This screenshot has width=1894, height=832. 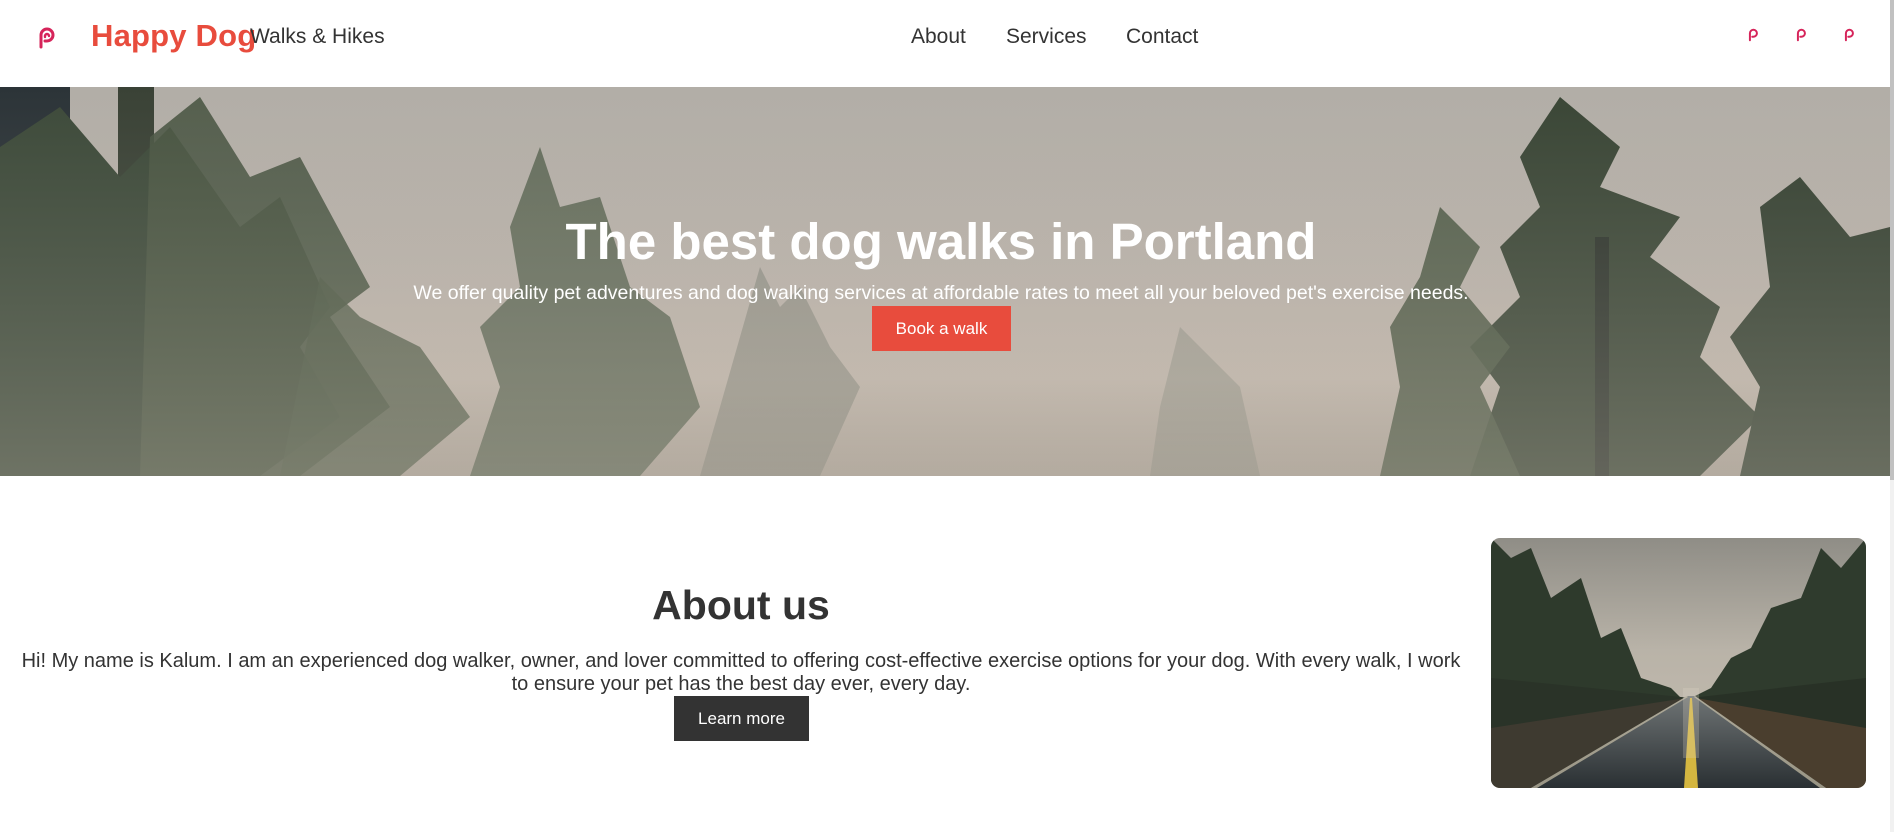 I want to click on main-nav: About Services Contact, so click(x=947, y=39).